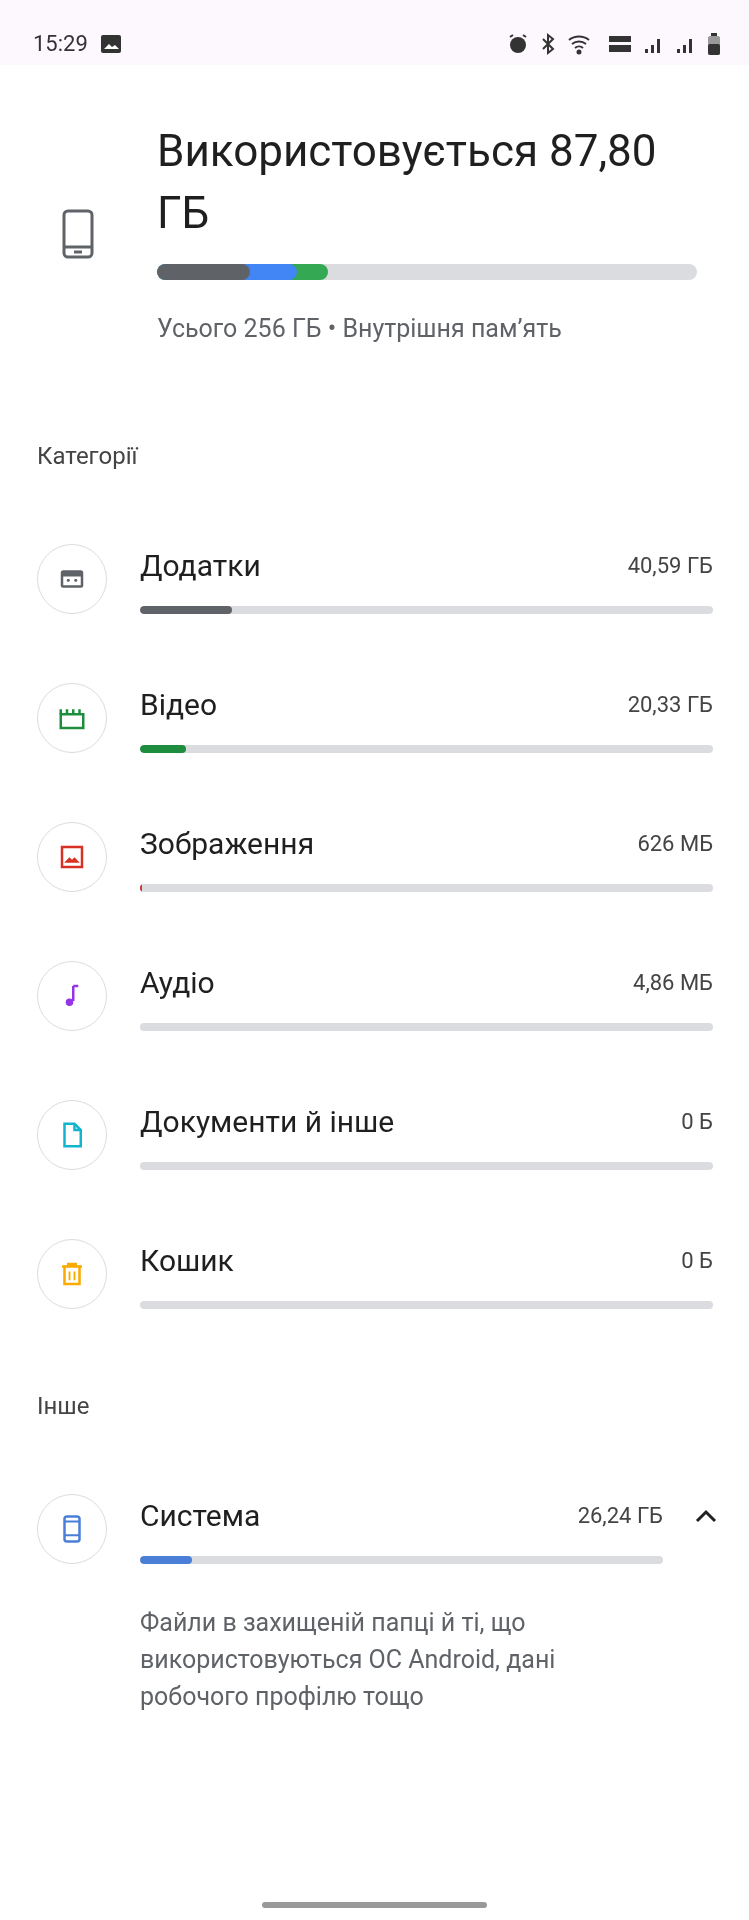  I want to click on category-size: 26,24 ГБ, so click(620, 1516).